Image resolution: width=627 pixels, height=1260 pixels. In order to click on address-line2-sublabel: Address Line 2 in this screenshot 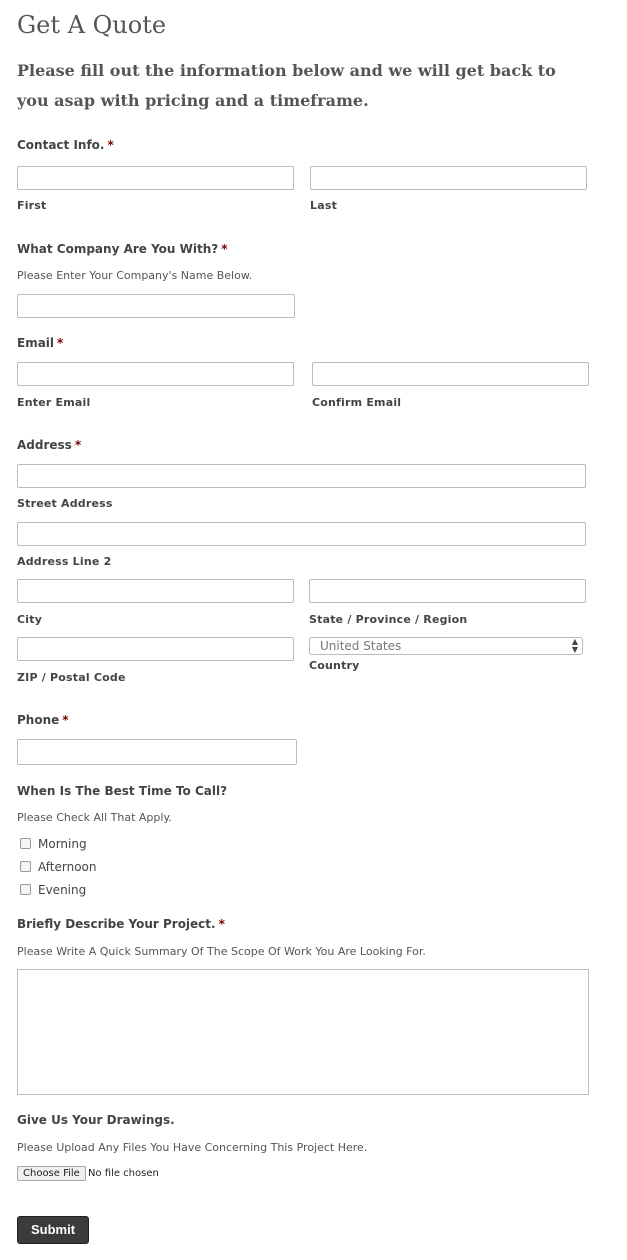, I will do `click(64, 561)`.